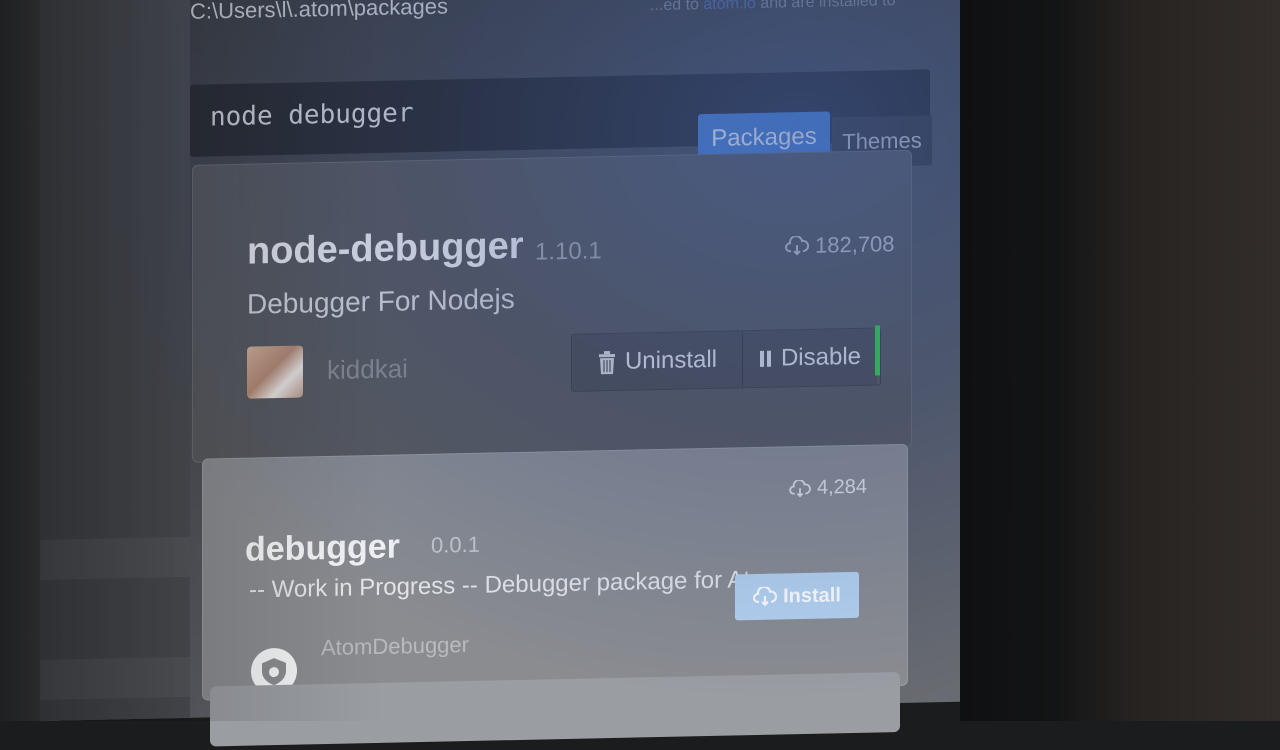  I want to click on install-note-text: ...ed to atom.io and are installed to, so click(773, 7).